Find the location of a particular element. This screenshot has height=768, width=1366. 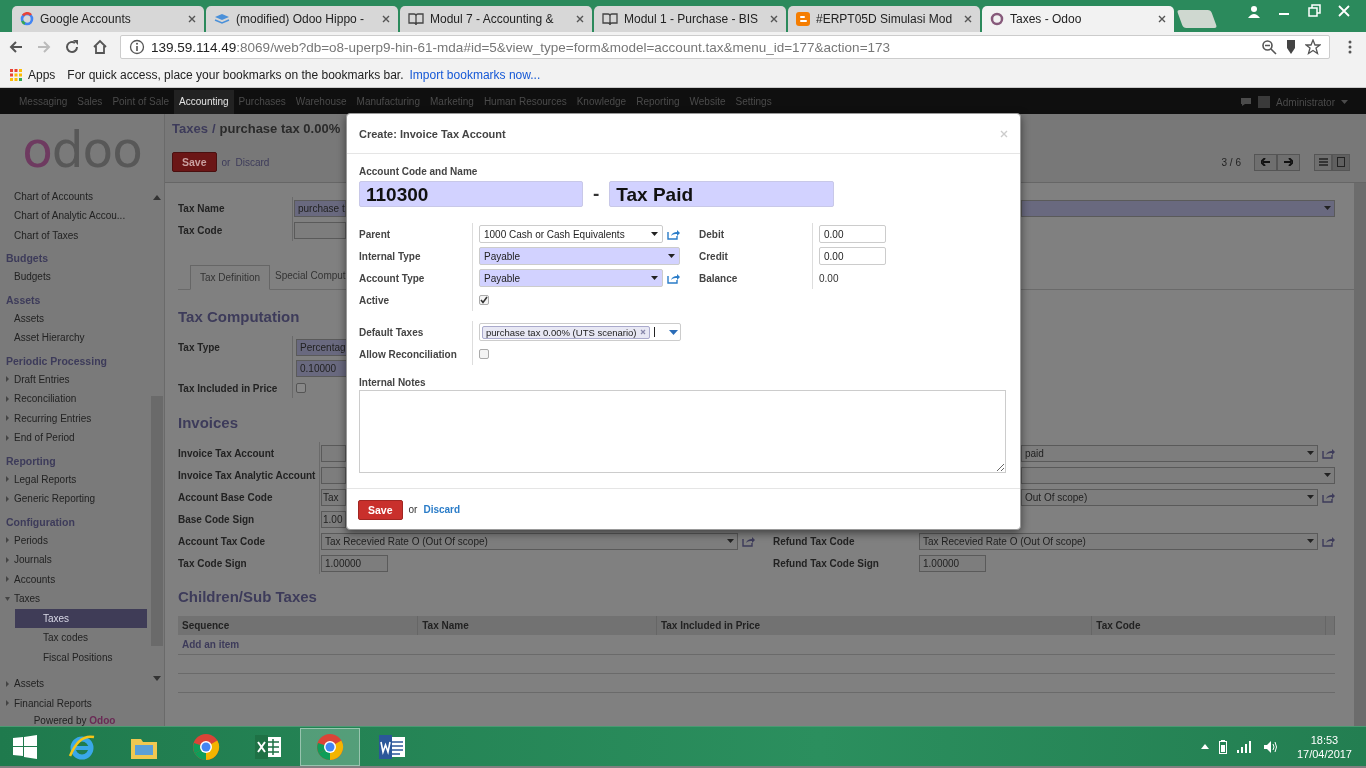

input-field: Percentag is located at coordinates (322, 347).